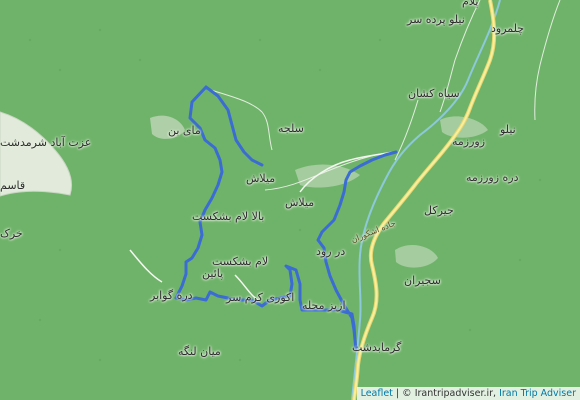 The height and width of the screenshot is (400, 580). What do you see at coordinates (470, 4) in the screenshot?
I see `place-label: پلام` at bounding box center [470, 4].